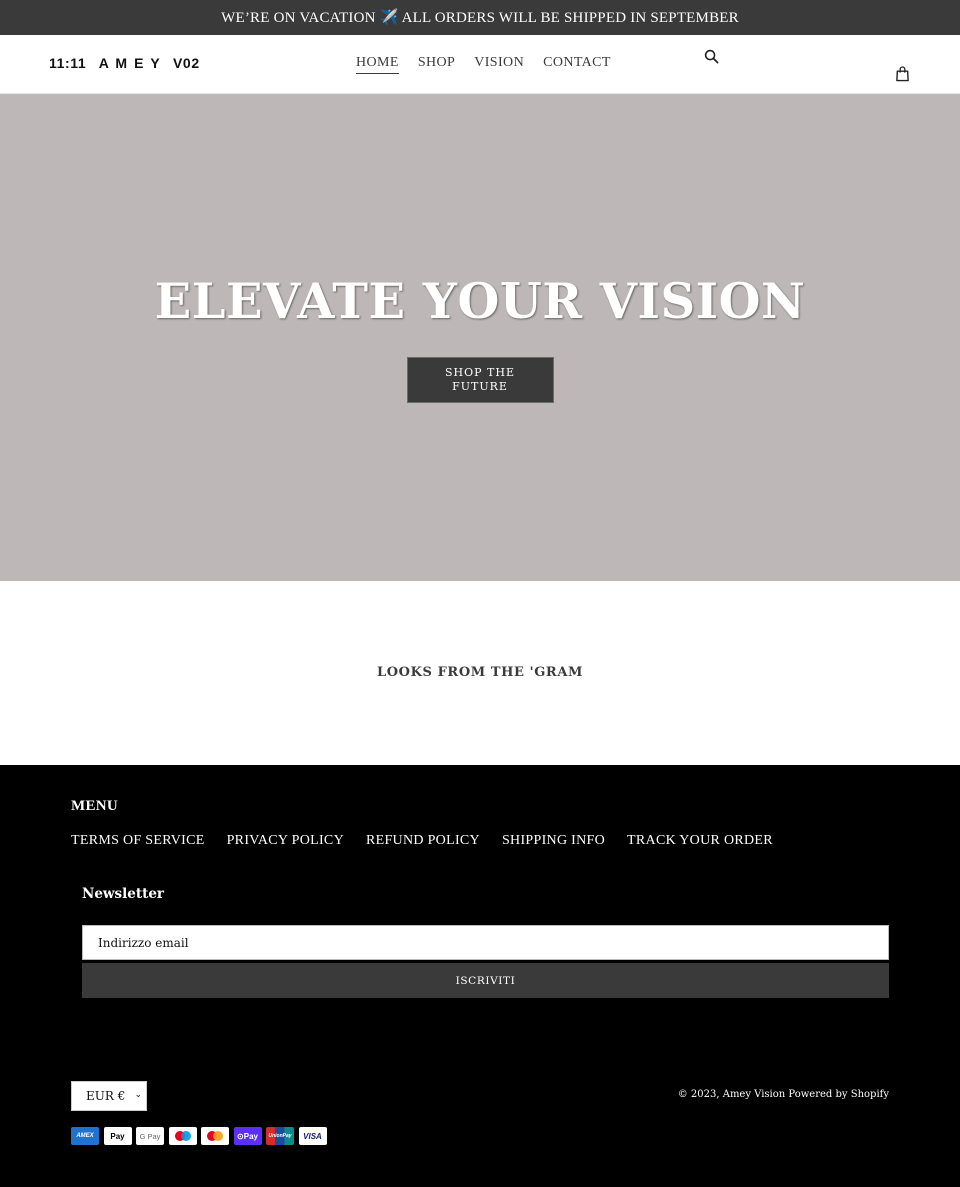 This screenshot has width=960, height=1187. I want to click on maestro-blue-circle, so click(185, 1136).